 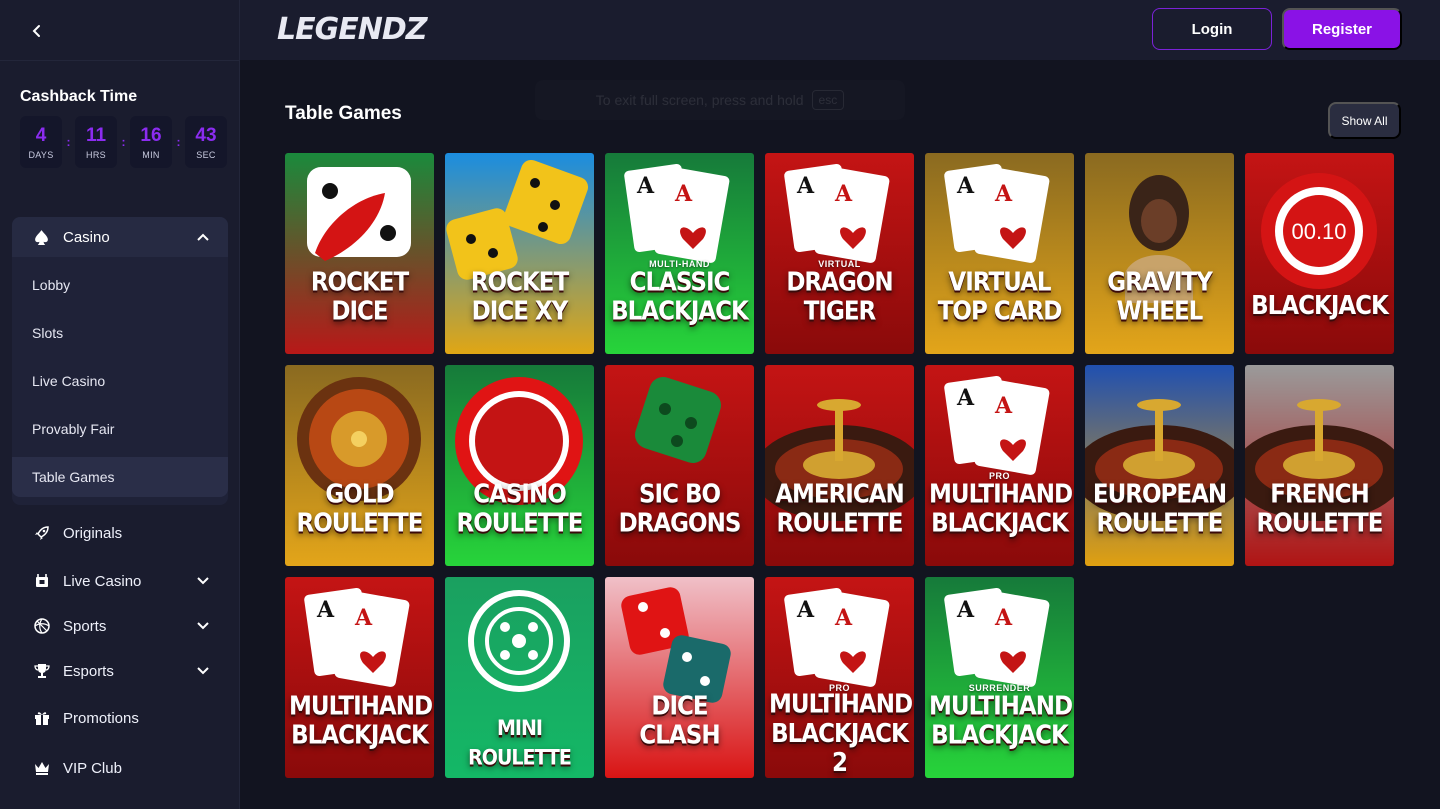 What do you see at coordinates (41, 533) in the screenshot?
I see `rocket-icon` at bounding box center [41, 533].